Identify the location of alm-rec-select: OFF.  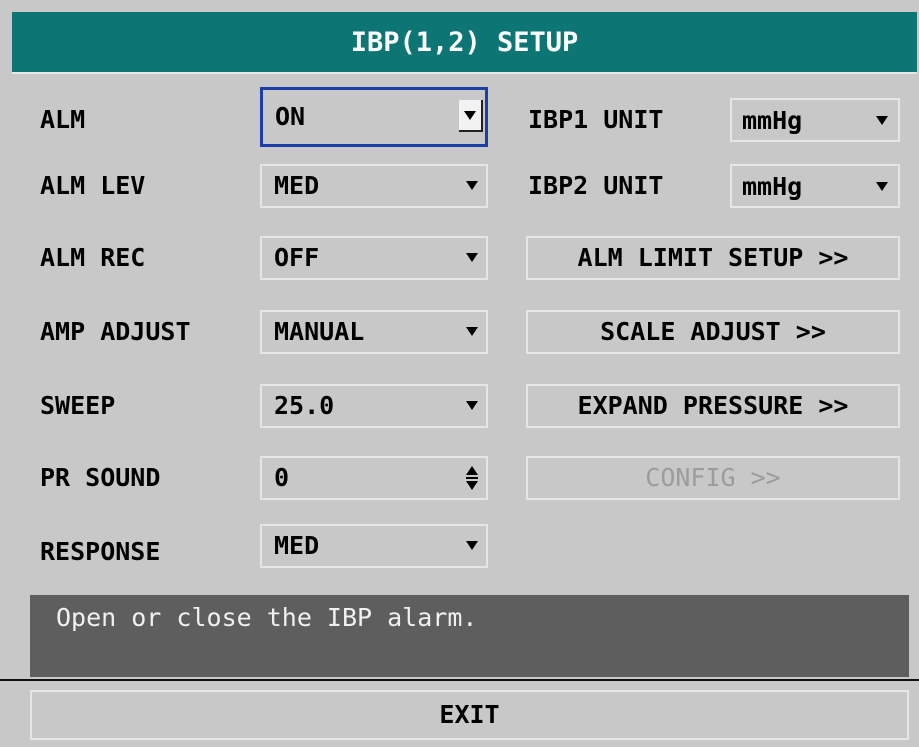
(374, 258).